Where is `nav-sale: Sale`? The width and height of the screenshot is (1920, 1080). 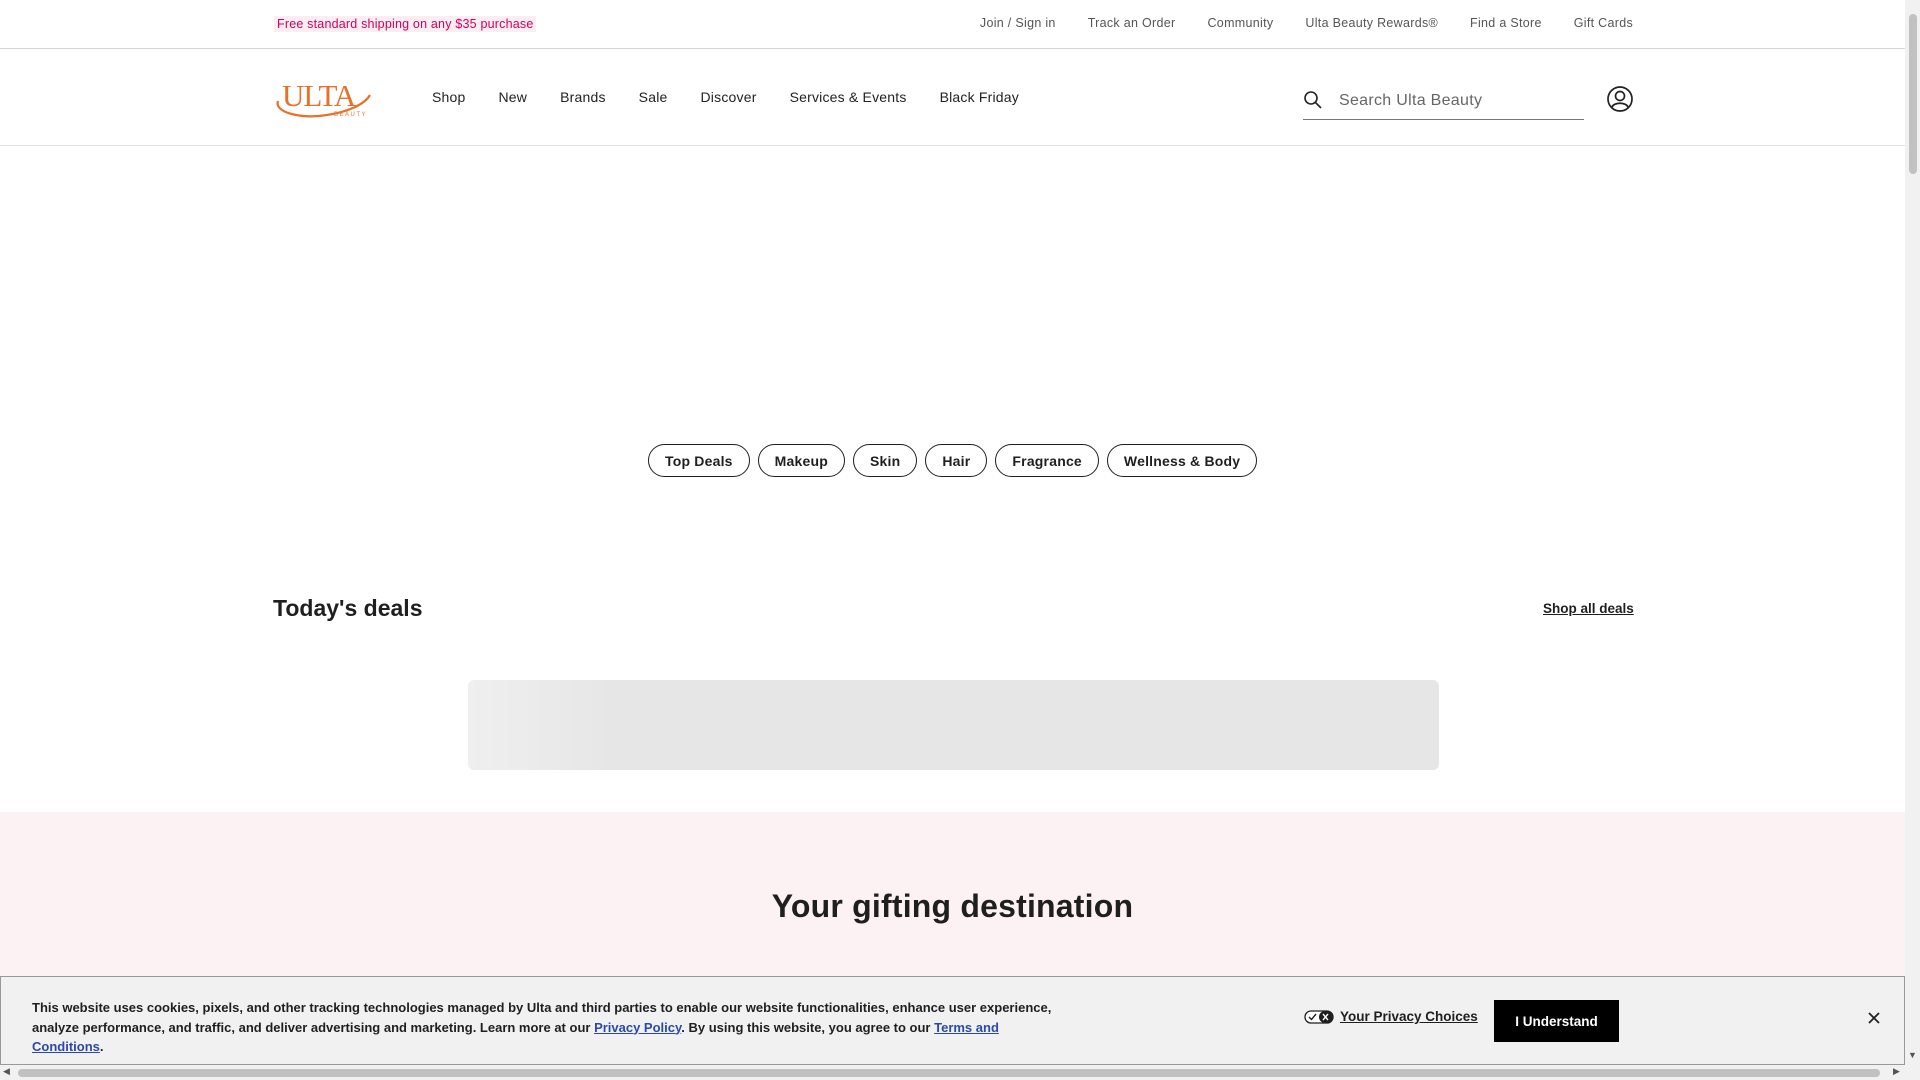 nav-sale: Sale is located at coordinates (653, 97).